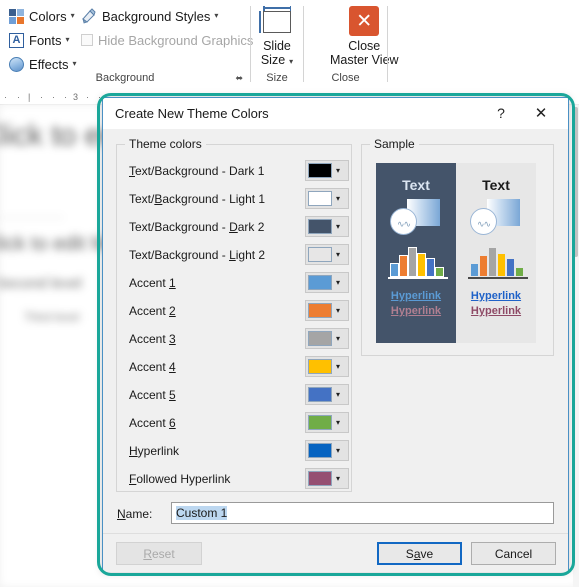 The width and height of the screenshot is (579, 587). Describe the element at coordinates (418, 217) in the screenshot. I see `sample-shapes-dark: ∿∿` at that location.